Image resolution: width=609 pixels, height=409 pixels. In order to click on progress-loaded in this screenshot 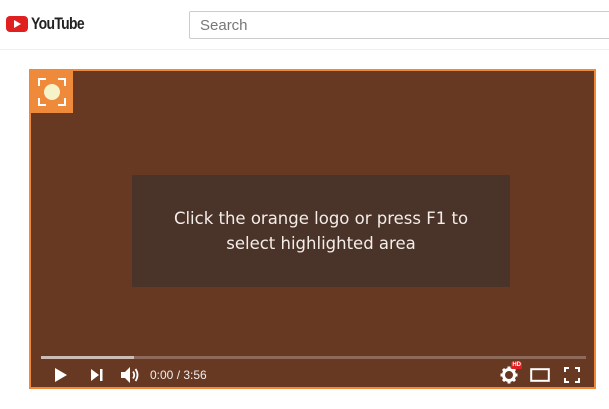, I will do `click(87, 357)`.